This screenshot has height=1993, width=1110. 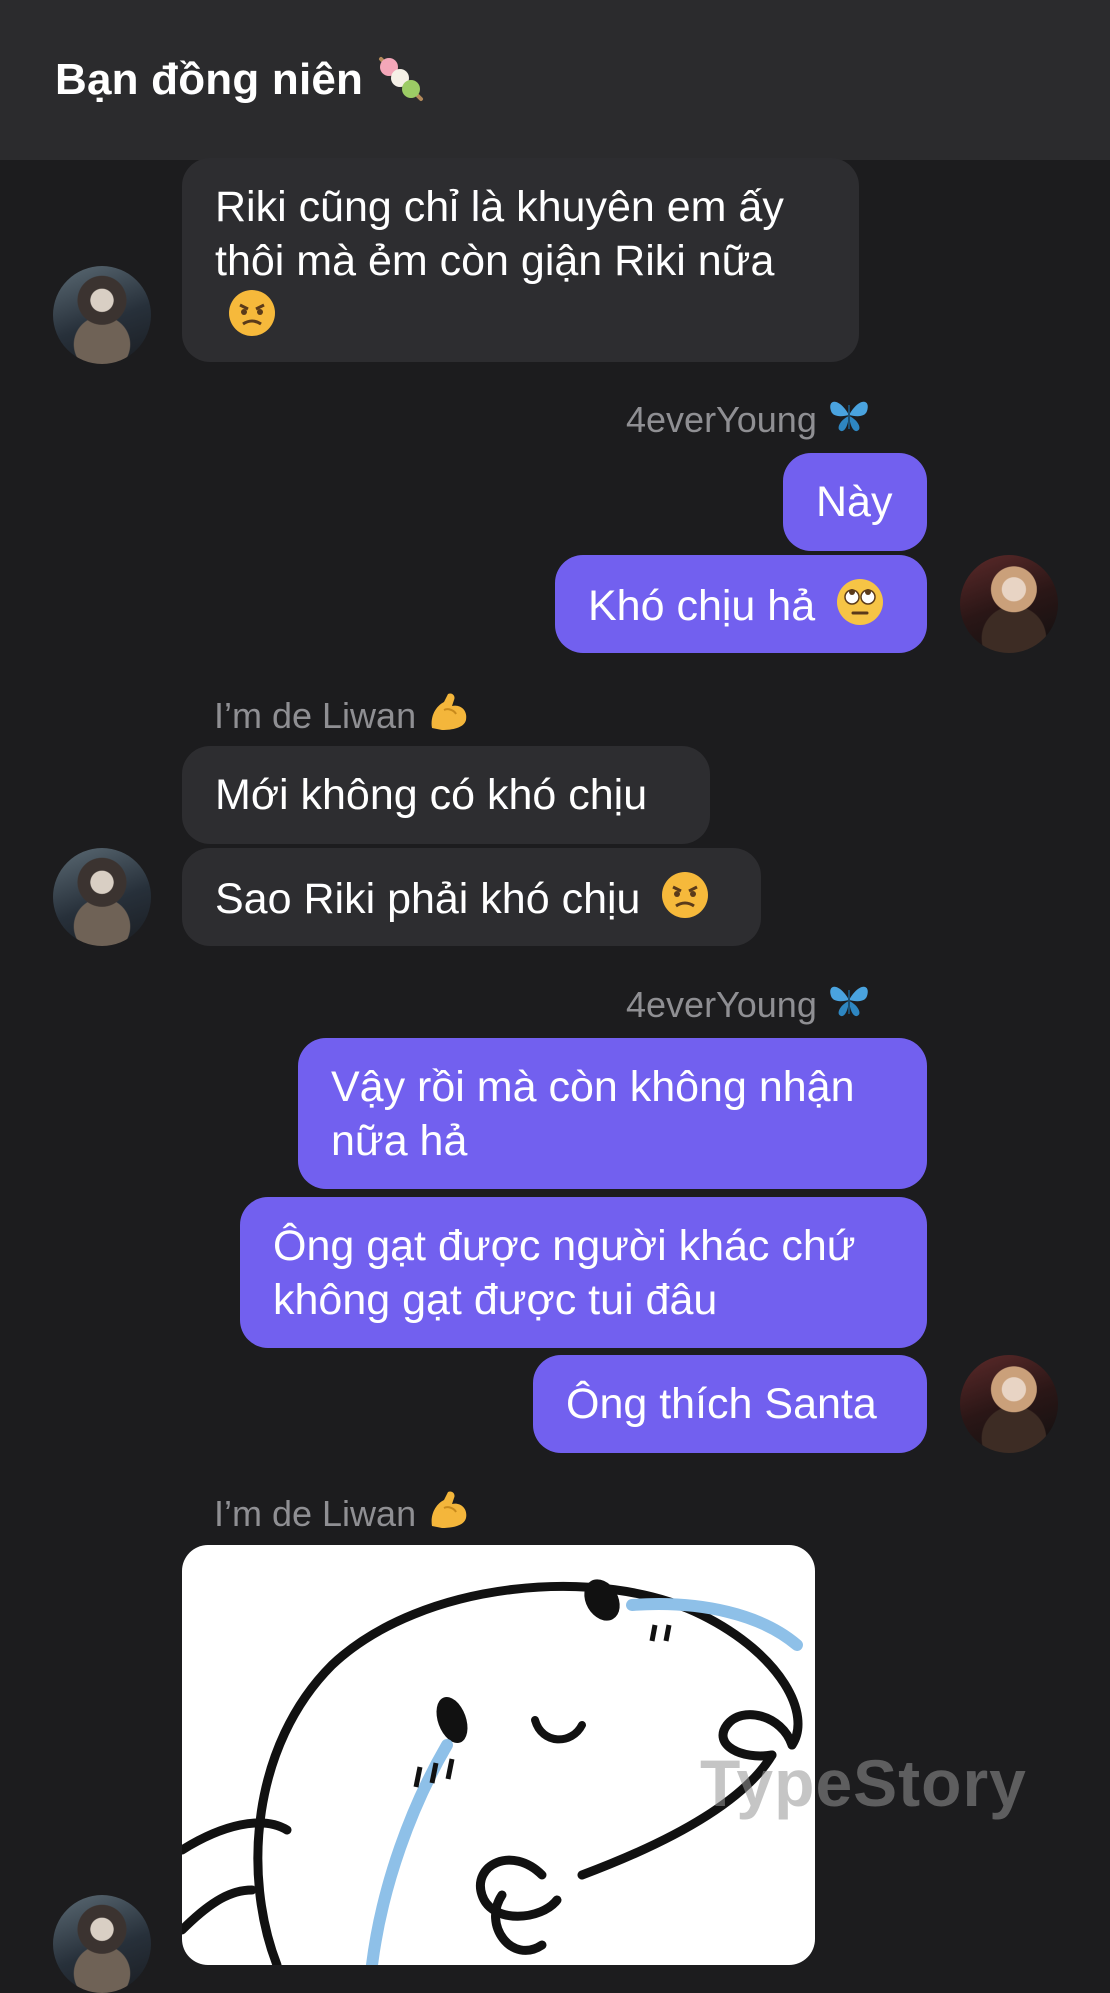 I want to click on outgoing-message-bubble: Ông thích Santa, so click(x=730, y=1404).